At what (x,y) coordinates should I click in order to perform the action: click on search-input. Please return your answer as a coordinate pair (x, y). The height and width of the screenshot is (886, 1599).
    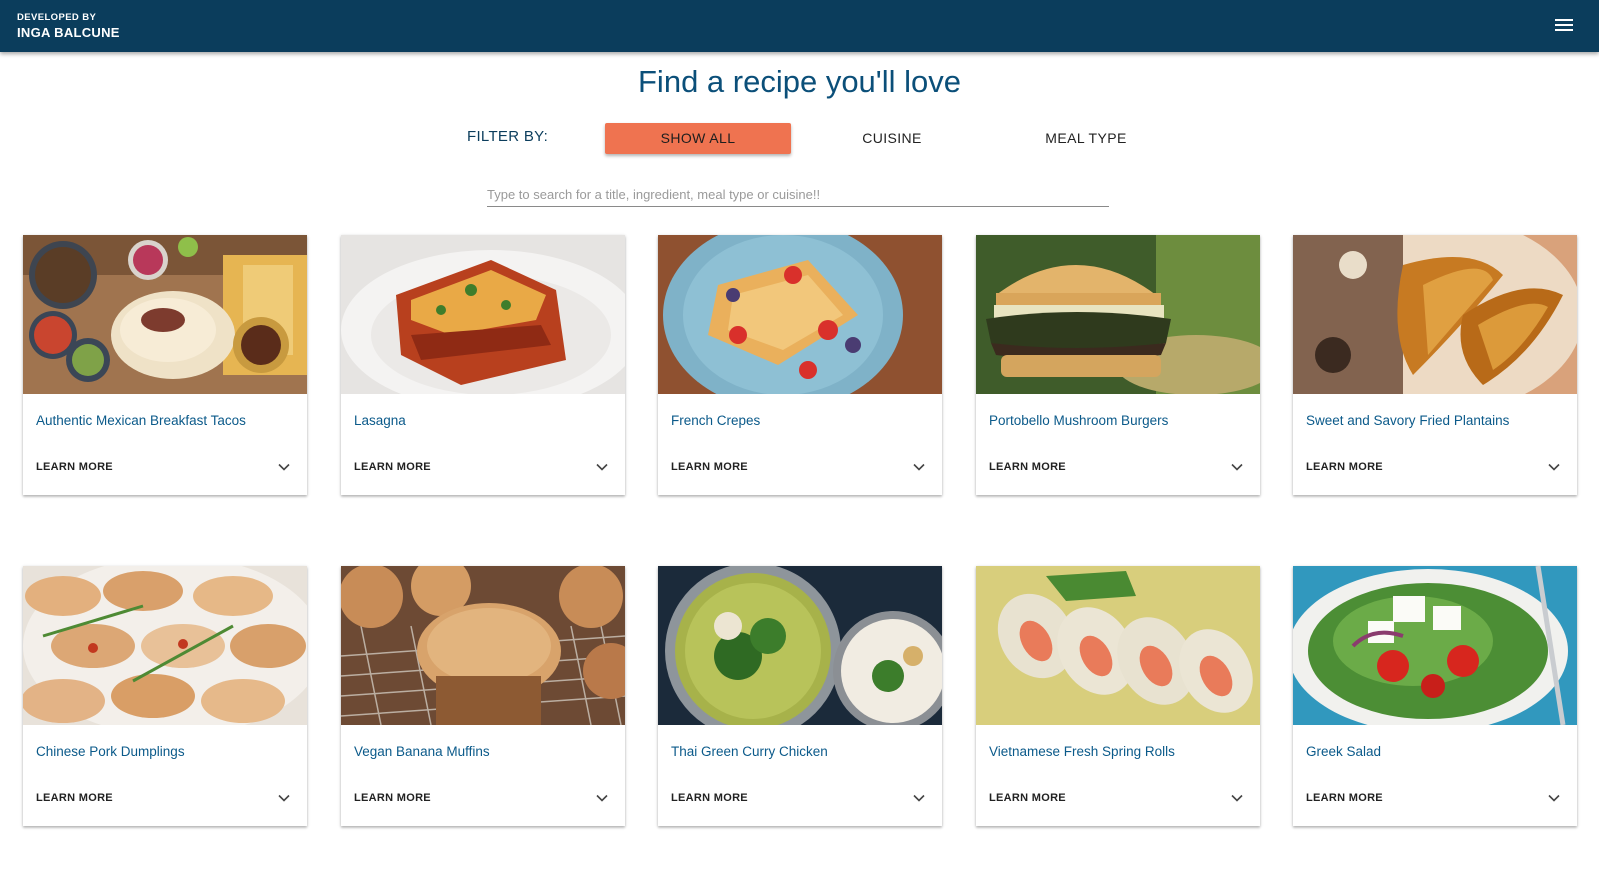
    Looking at the image, I should click on (798, 194).